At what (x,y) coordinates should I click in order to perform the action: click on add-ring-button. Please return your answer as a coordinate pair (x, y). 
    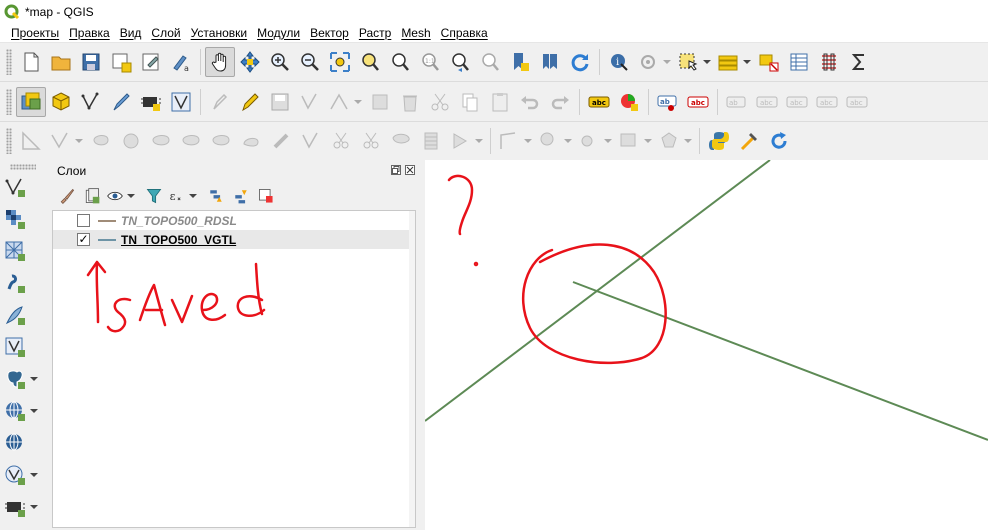
    Looking at the image, I should click on (101, 141).